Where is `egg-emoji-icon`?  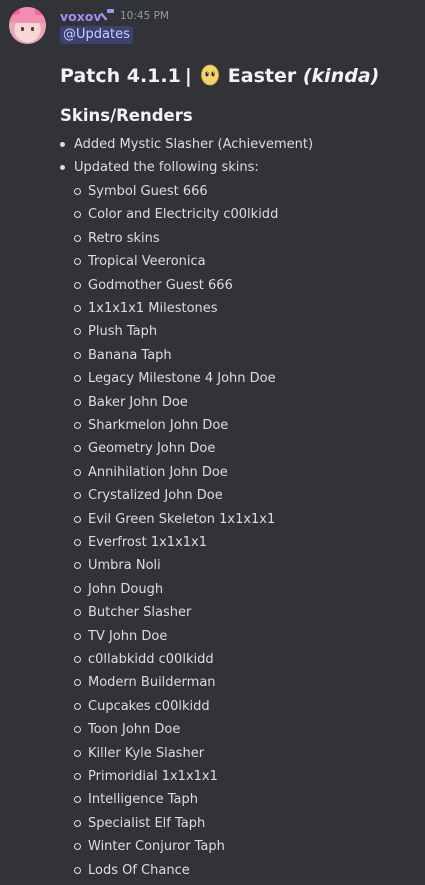
egg-emoji-icon is located at coordinates (209, 75).